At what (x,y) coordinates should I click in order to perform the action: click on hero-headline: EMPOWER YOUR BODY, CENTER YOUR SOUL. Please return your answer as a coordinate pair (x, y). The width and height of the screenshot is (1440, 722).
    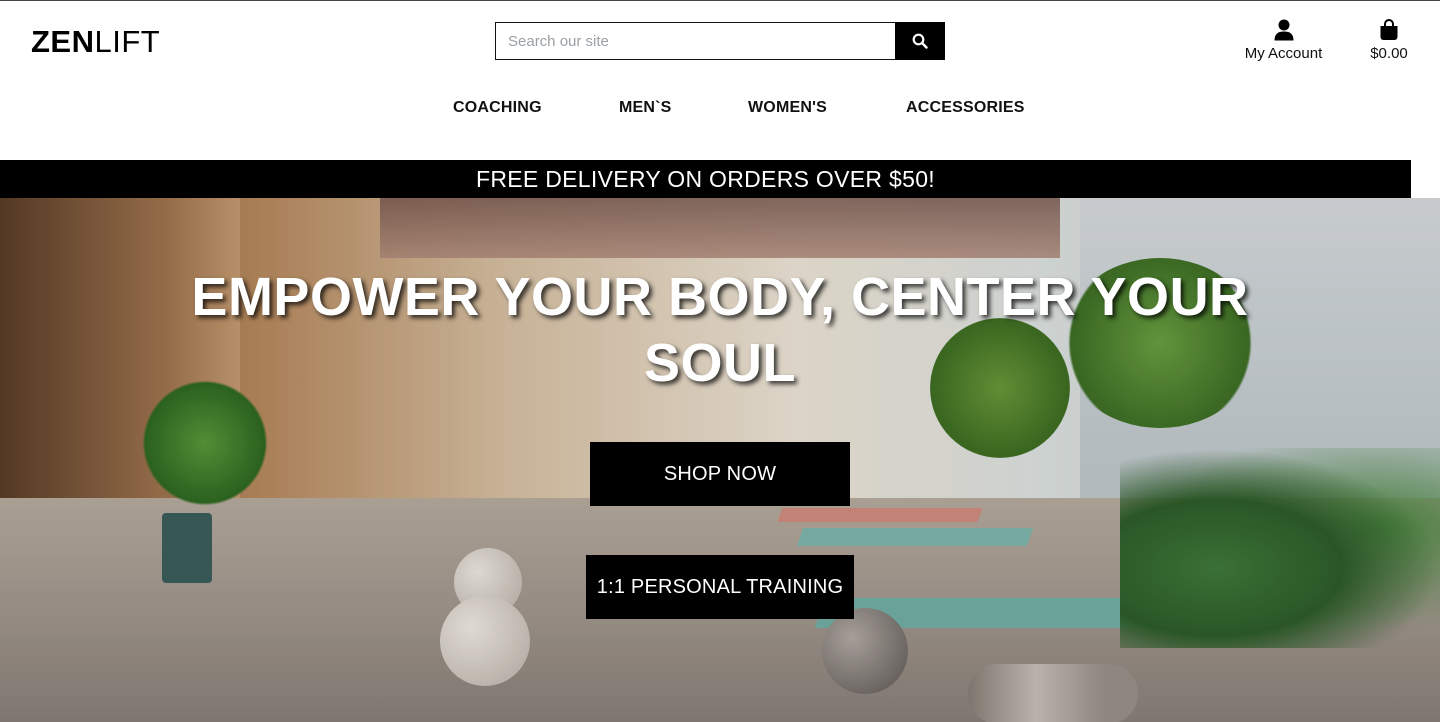
    Looking at the image, I should click on (720, 330).